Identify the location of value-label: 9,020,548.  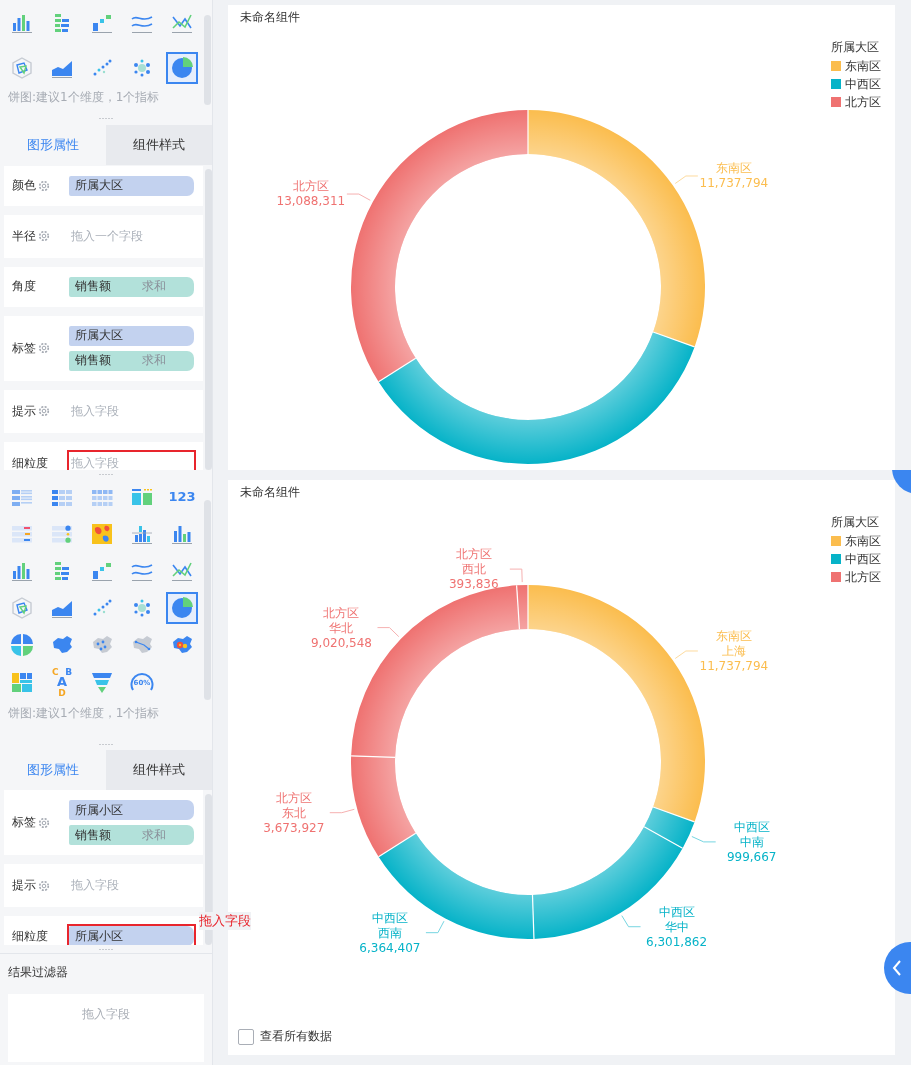
(341, 643).